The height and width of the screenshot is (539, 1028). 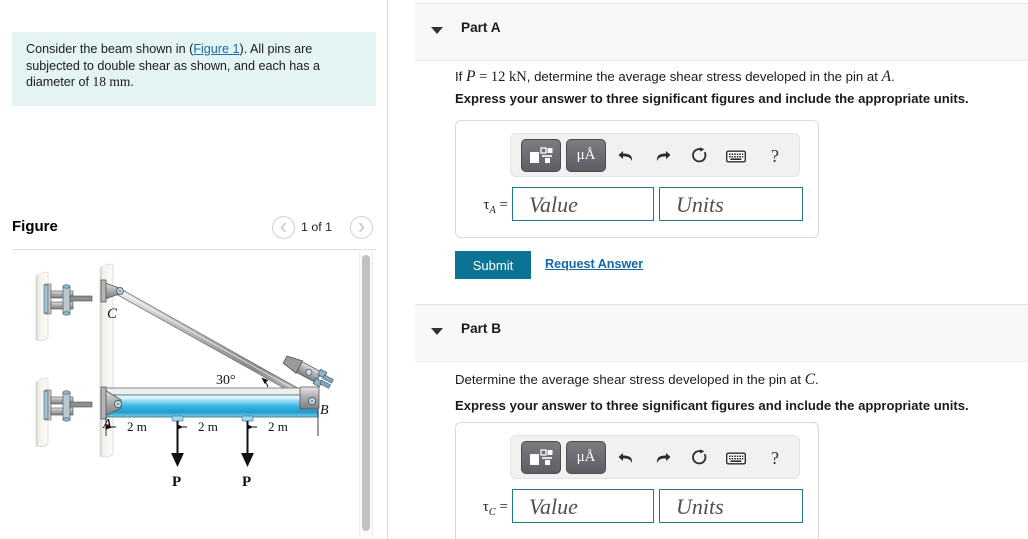 I want to click on label-angle-30: 30°, so click(x=226, y=380).